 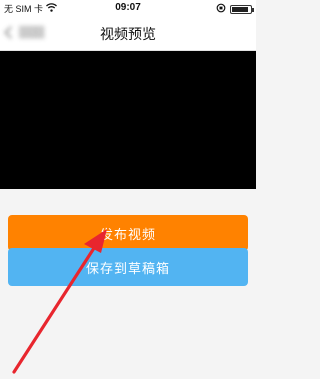 I want to click on orientation-lock-icon, so click(x=221, y=9).